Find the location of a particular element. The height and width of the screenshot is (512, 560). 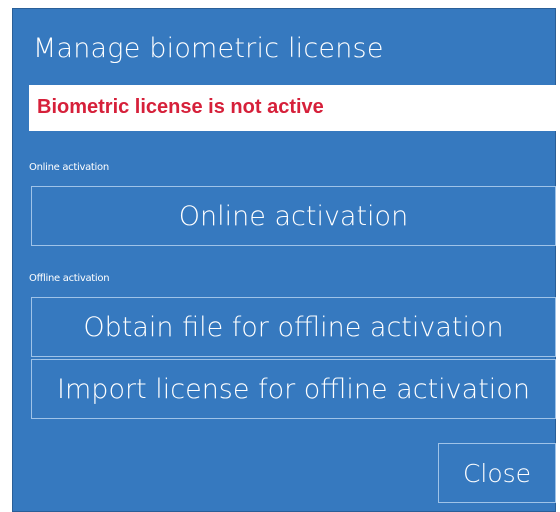

dialog-title: Manage biometric license is located at coordinates (208, 48).